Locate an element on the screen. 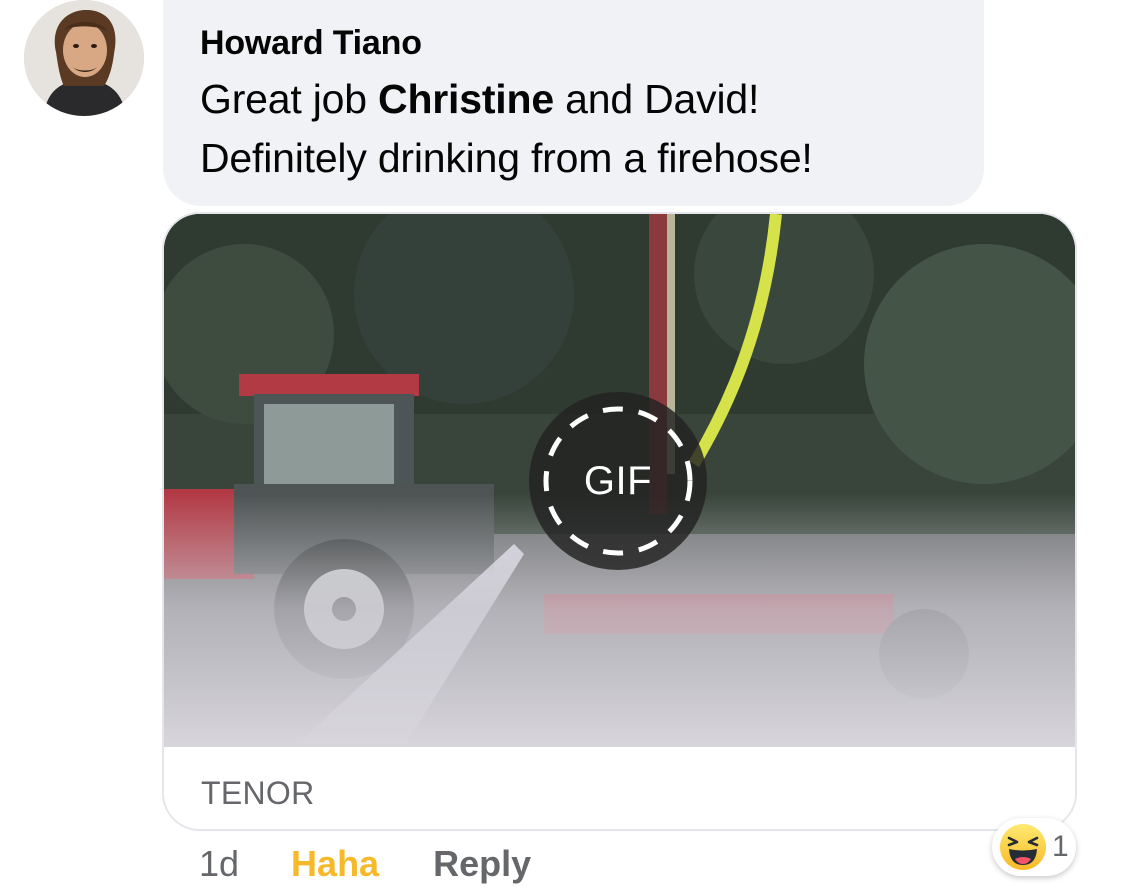 The image size is (1124, 892). reaction-summary: 1 is located at coordinates (1034, 847).